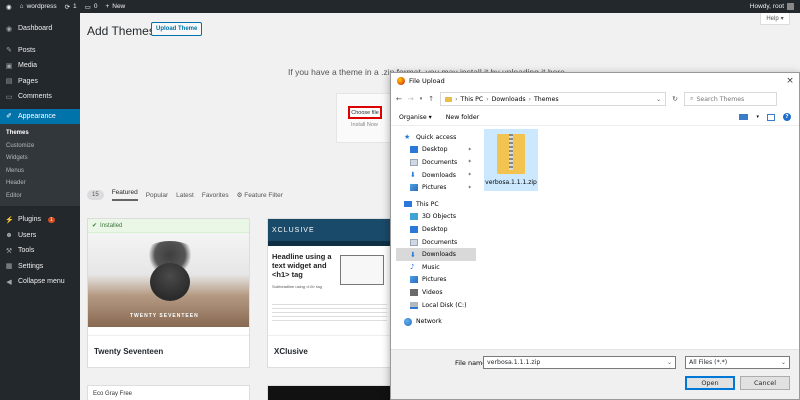 Image resolution: width=800 pixels, height=400 pixels. Describe the element at coordinates (124, 195) in the screenshot. I see `filter-featured: Featured` at that location.